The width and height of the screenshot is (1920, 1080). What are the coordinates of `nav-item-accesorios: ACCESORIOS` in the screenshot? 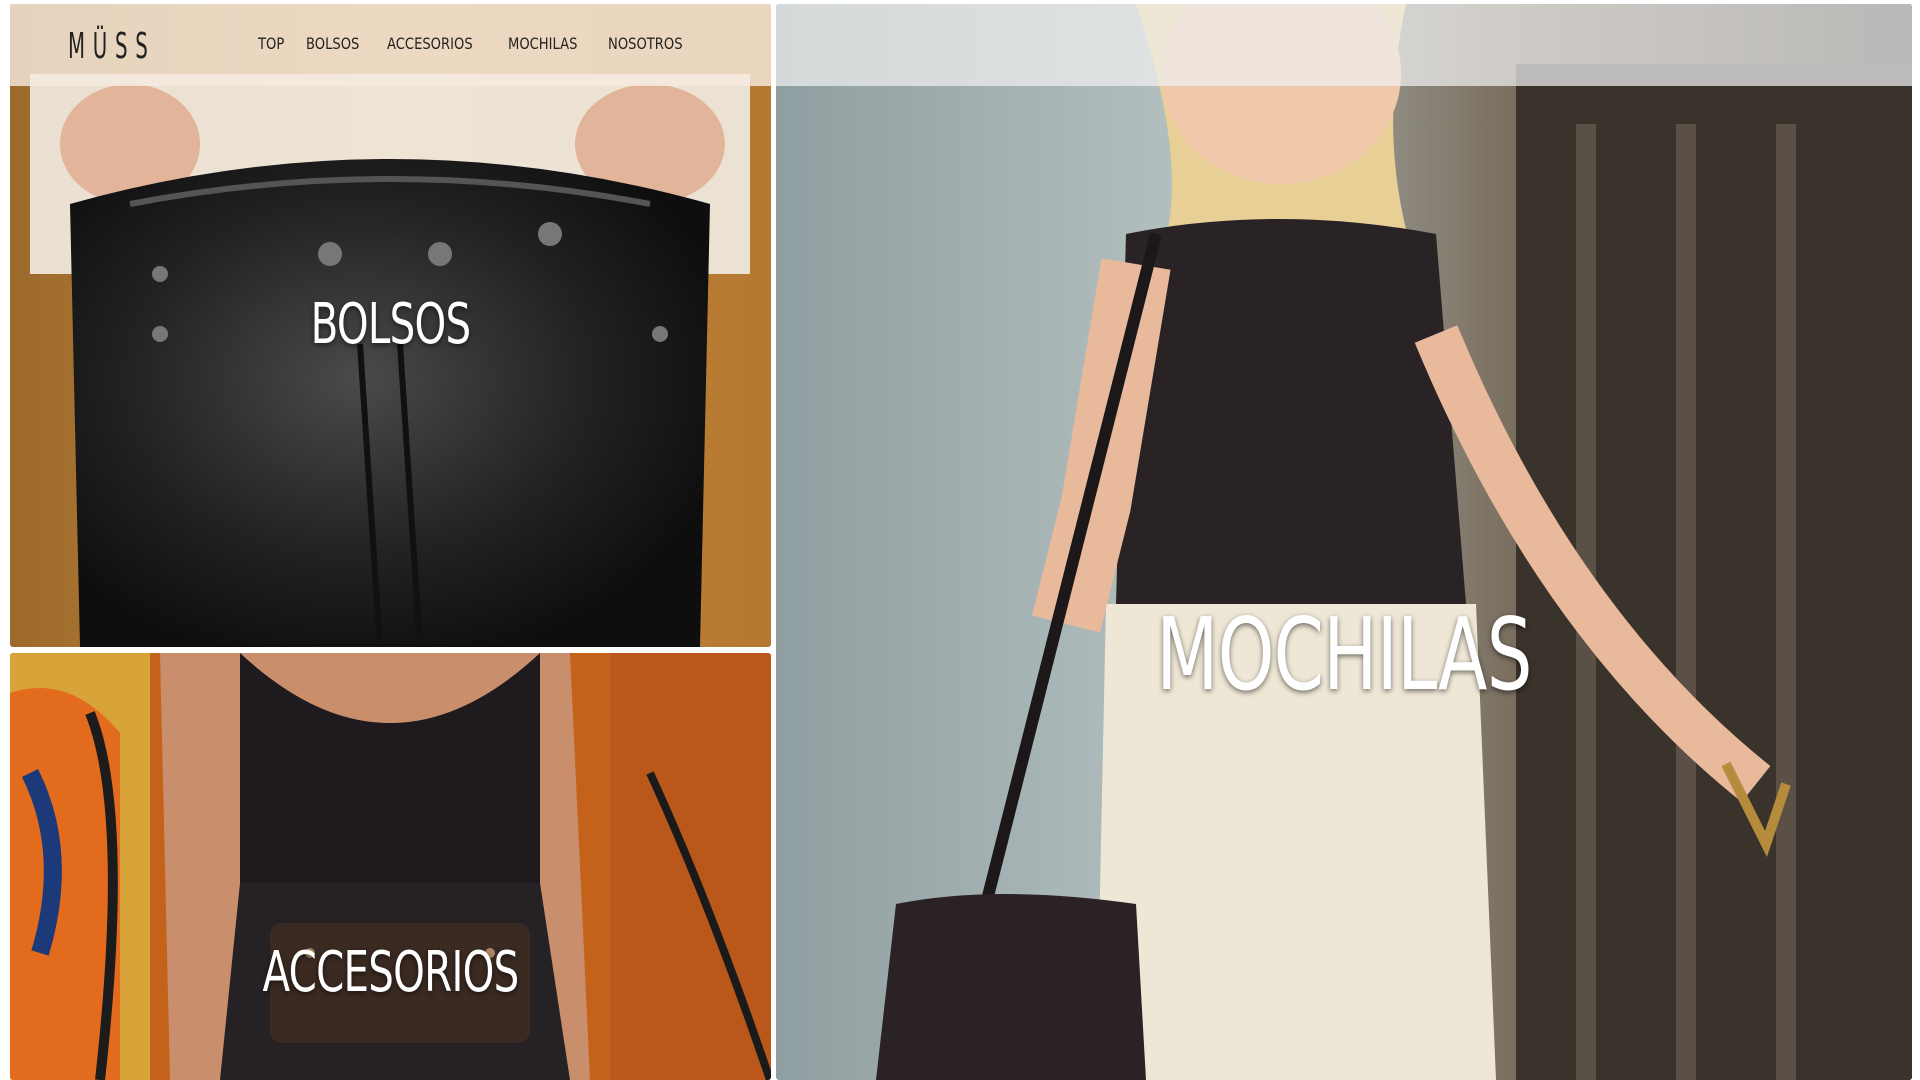 It's located at (430, 43).